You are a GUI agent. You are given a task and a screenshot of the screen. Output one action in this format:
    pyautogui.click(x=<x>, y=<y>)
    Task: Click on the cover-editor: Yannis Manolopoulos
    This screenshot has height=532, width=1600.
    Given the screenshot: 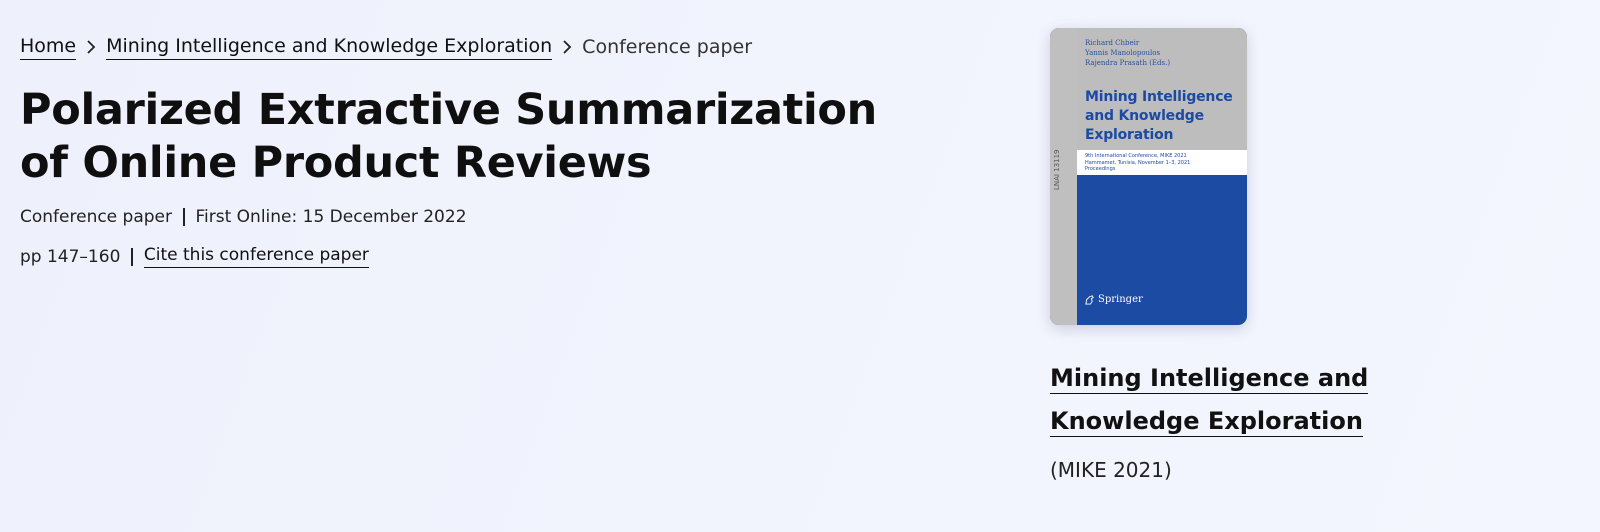 What is the action you would take?
    pyautogui.click(x=1123, y=53)
    